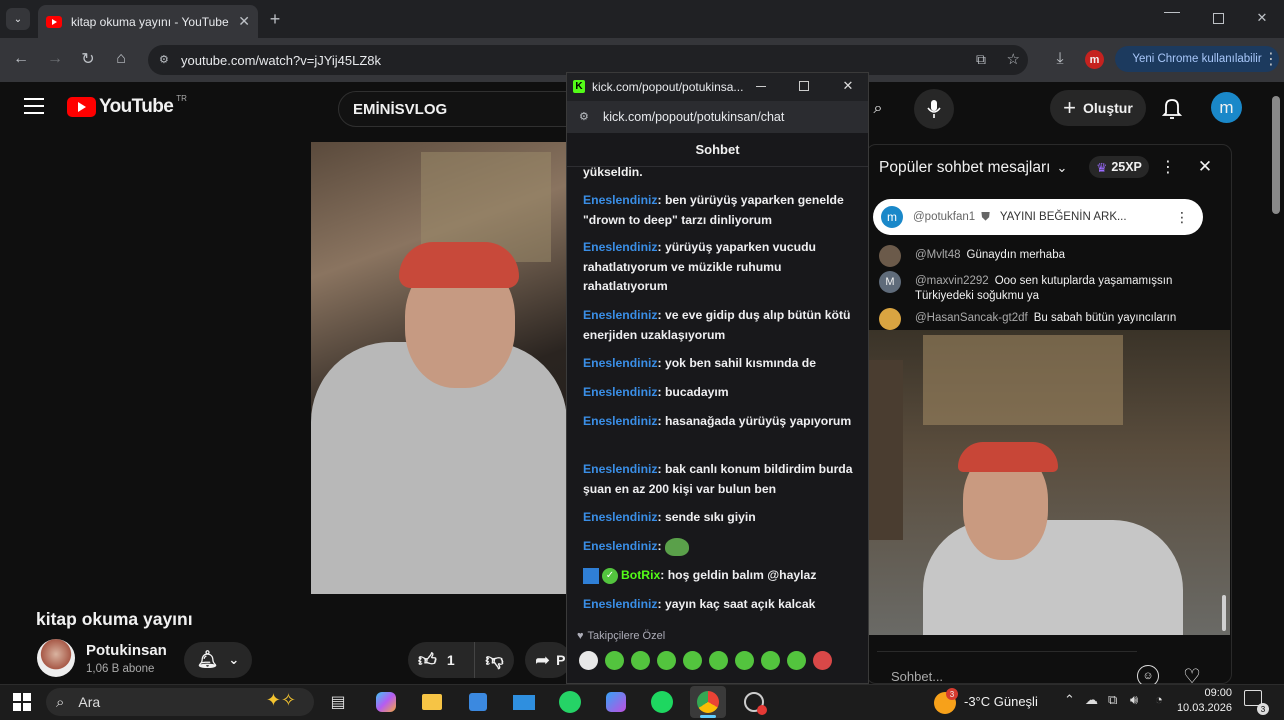 The image size is (1284, 720). Describe the element at coordinates (1271, 59) in the screenshot. I see `chrome-menu-icon: ⋮` at that location.